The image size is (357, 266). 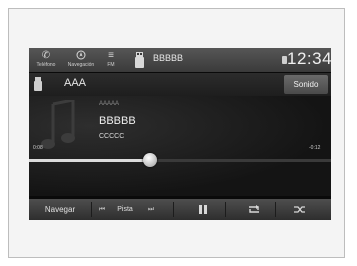 I want to click on navegar-button: Navegar, so click(x=60, y=209).